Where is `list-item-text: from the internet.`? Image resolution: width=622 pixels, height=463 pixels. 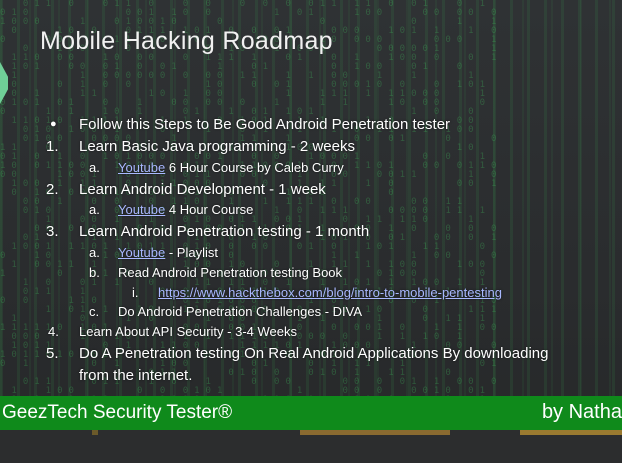
list-item-text: from the internet. is located at coordinates (136, 375).